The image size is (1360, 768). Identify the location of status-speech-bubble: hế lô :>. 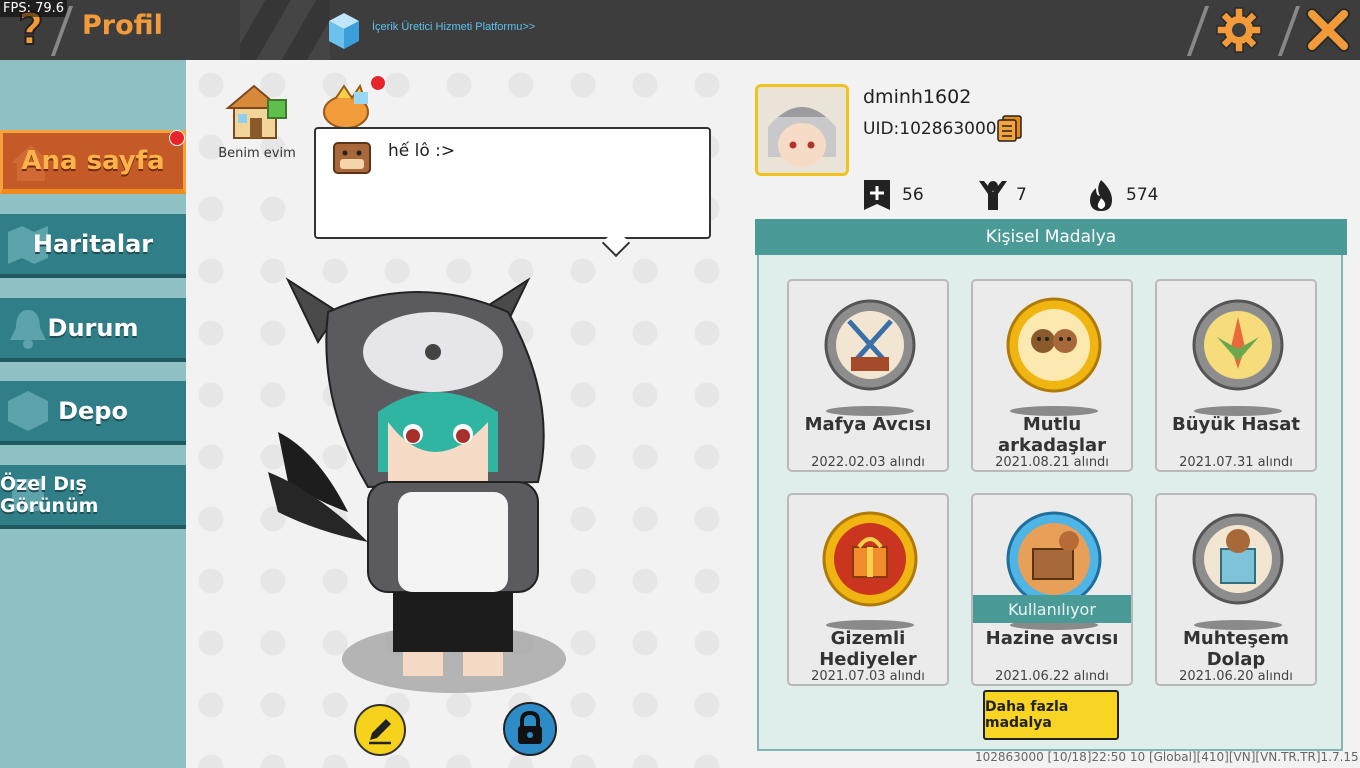
(512, 192).